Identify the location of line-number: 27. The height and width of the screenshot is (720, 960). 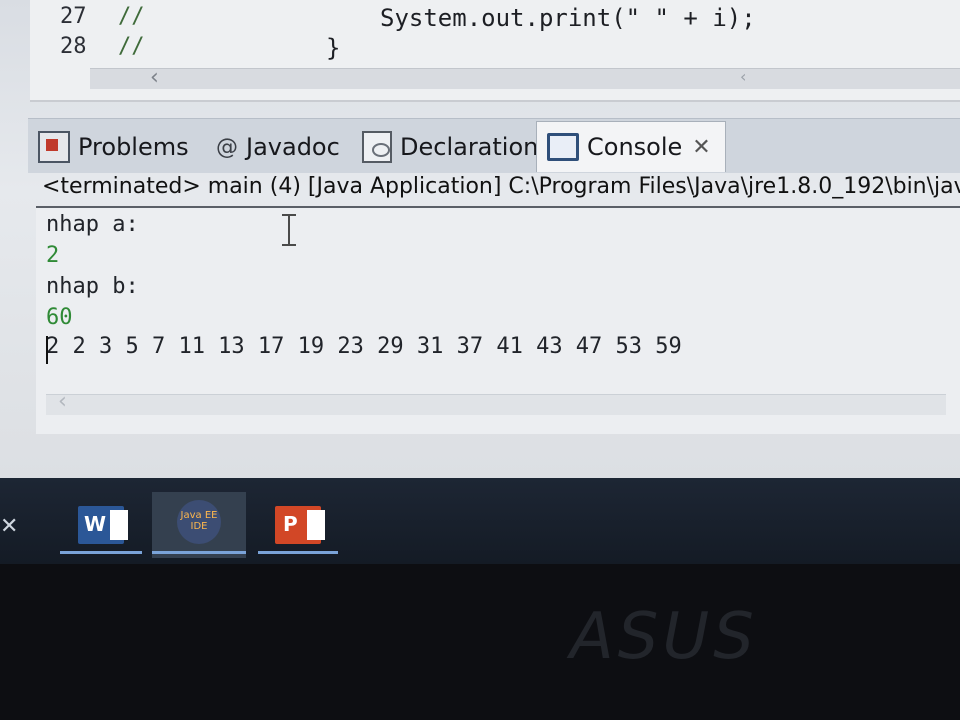
(73, 16).